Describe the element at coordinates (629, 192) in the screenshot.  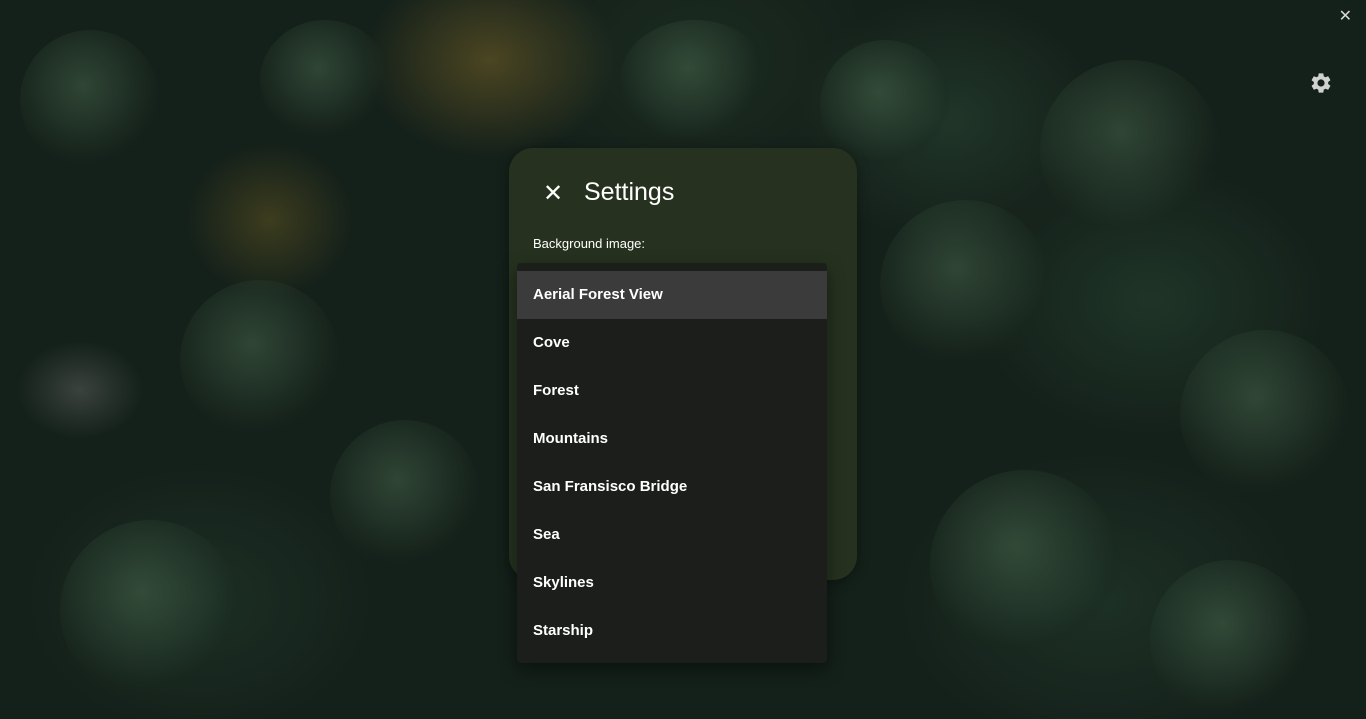
I see `settings-title: Settings` at that location.